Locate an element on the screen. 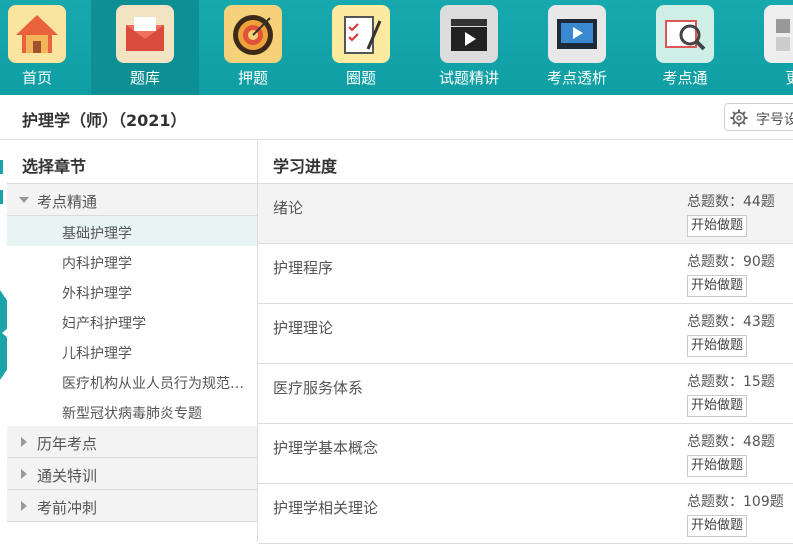 Image resolution: width=793 pixels, height=544 pixels. question-count: 总题数：109题 is located at coordinates (735, 502).